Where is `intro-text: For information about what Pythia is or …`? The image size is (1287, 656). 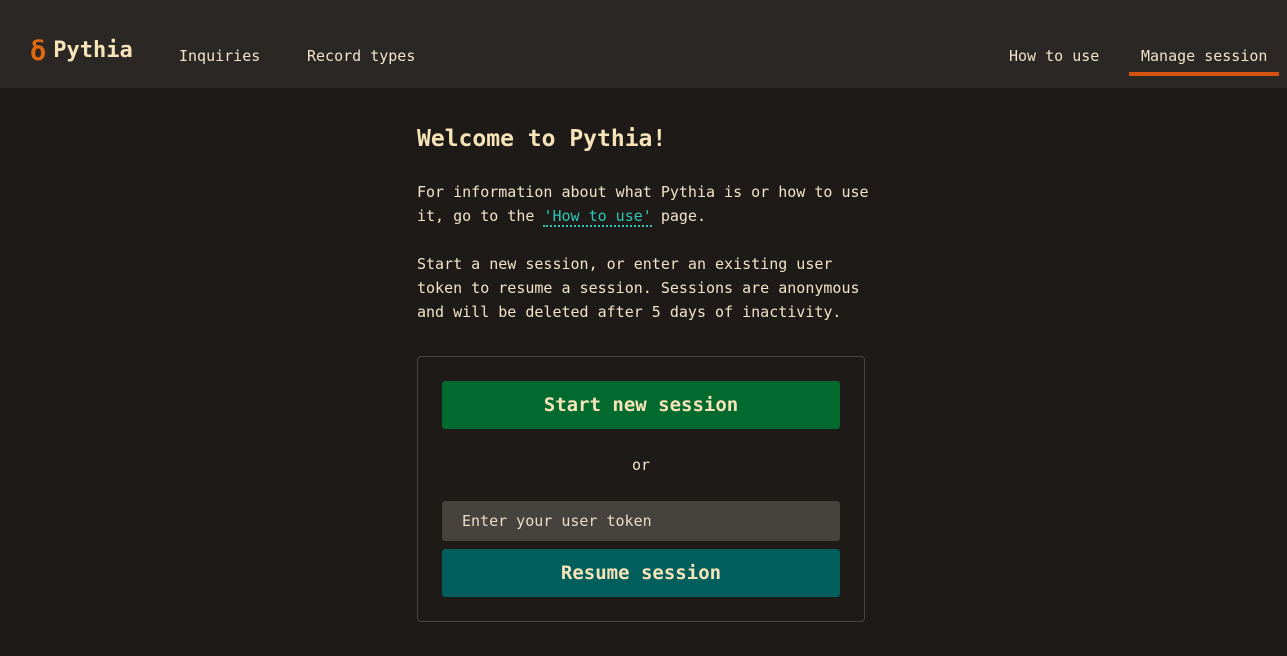 intro-text: For information about what Pythia is or … is located at coordinates (647, 204).